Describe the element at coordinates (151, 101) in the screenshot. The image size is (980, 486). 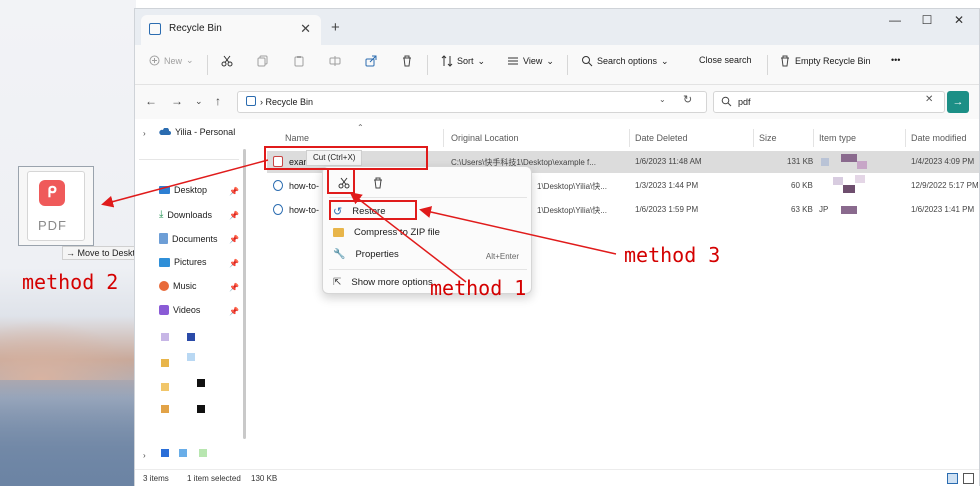
I see `back-button: ←` at that location.